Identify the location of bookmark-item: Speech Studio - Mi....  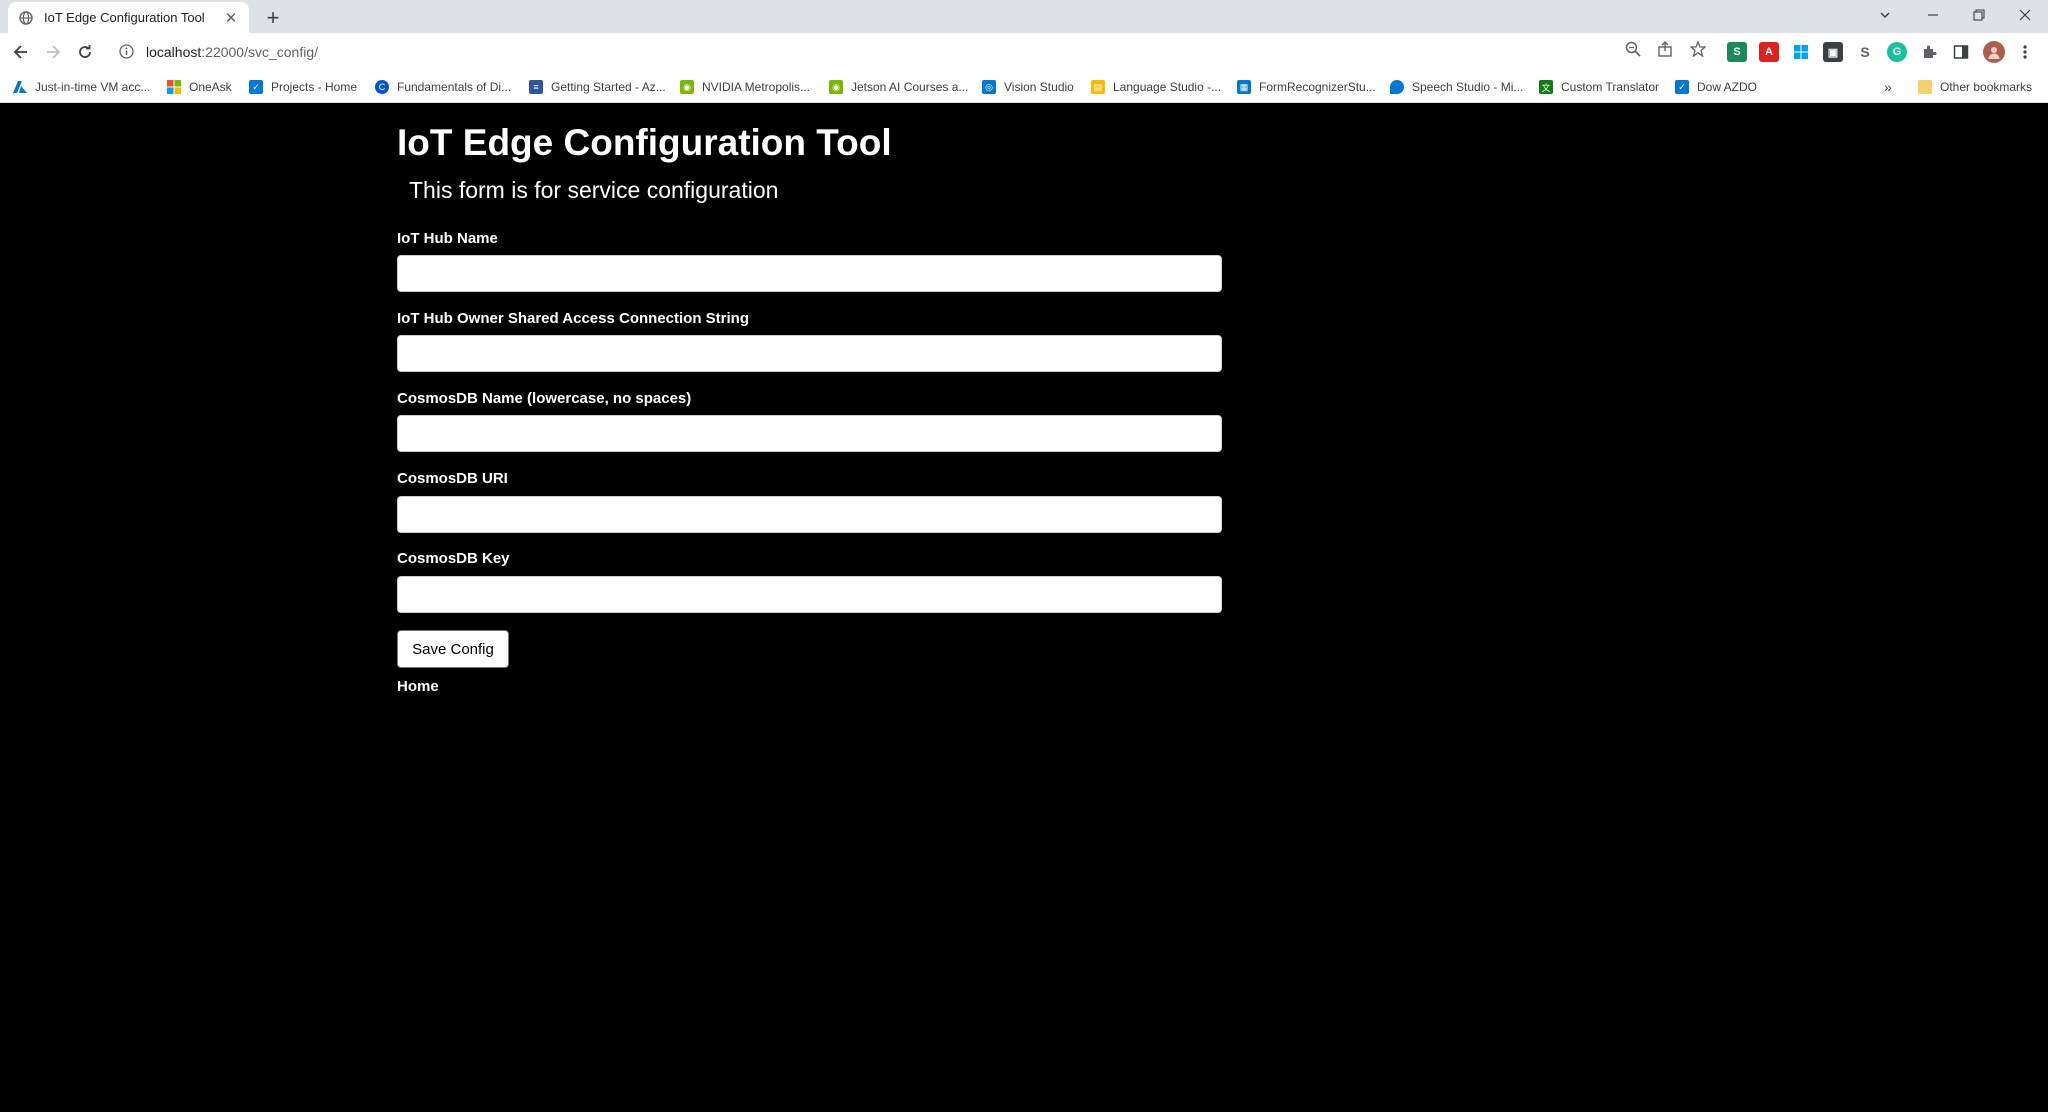
(1456, 87).